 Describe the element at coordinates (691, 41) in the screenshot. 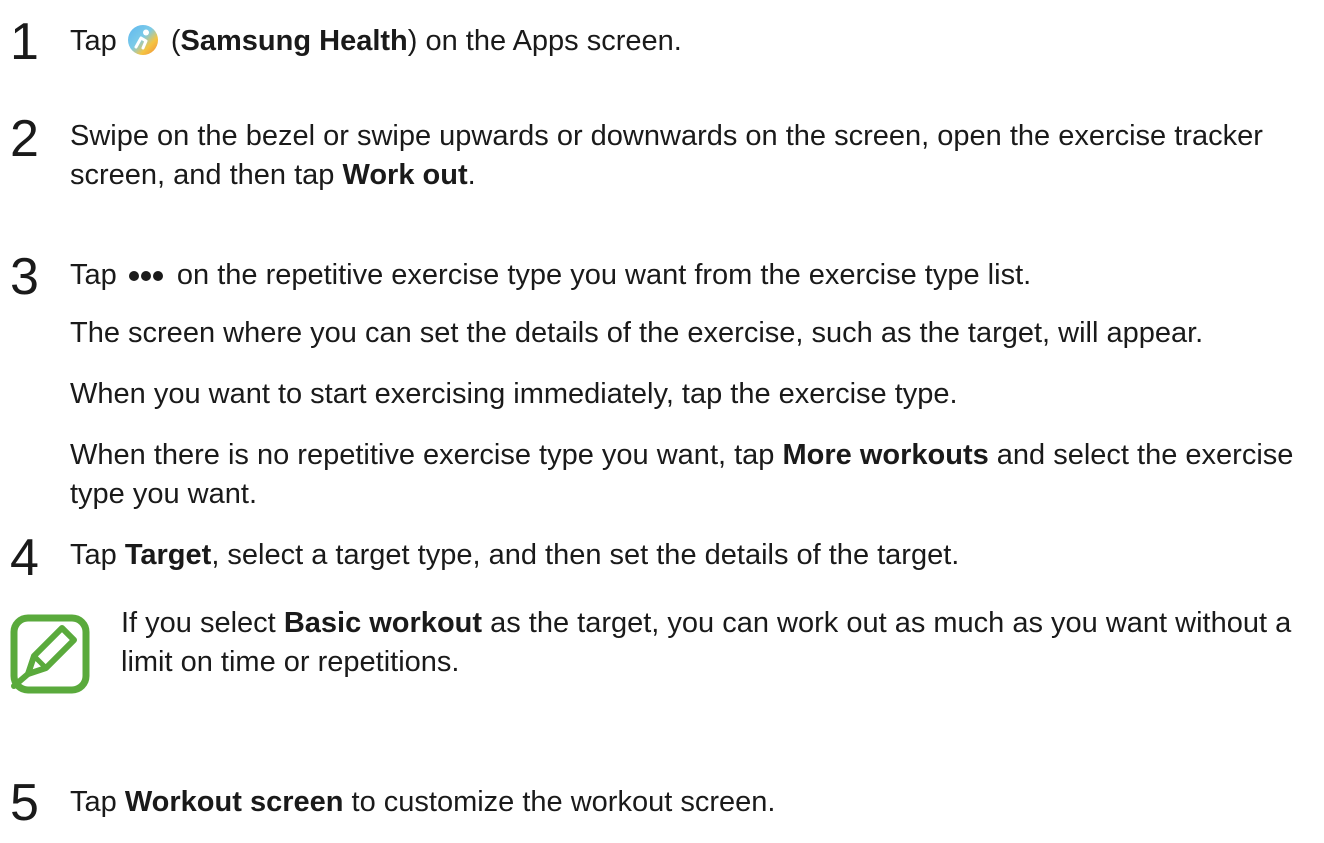

I see `step-text: Tap (Samsung Health) on the Apps screen.` at that location.